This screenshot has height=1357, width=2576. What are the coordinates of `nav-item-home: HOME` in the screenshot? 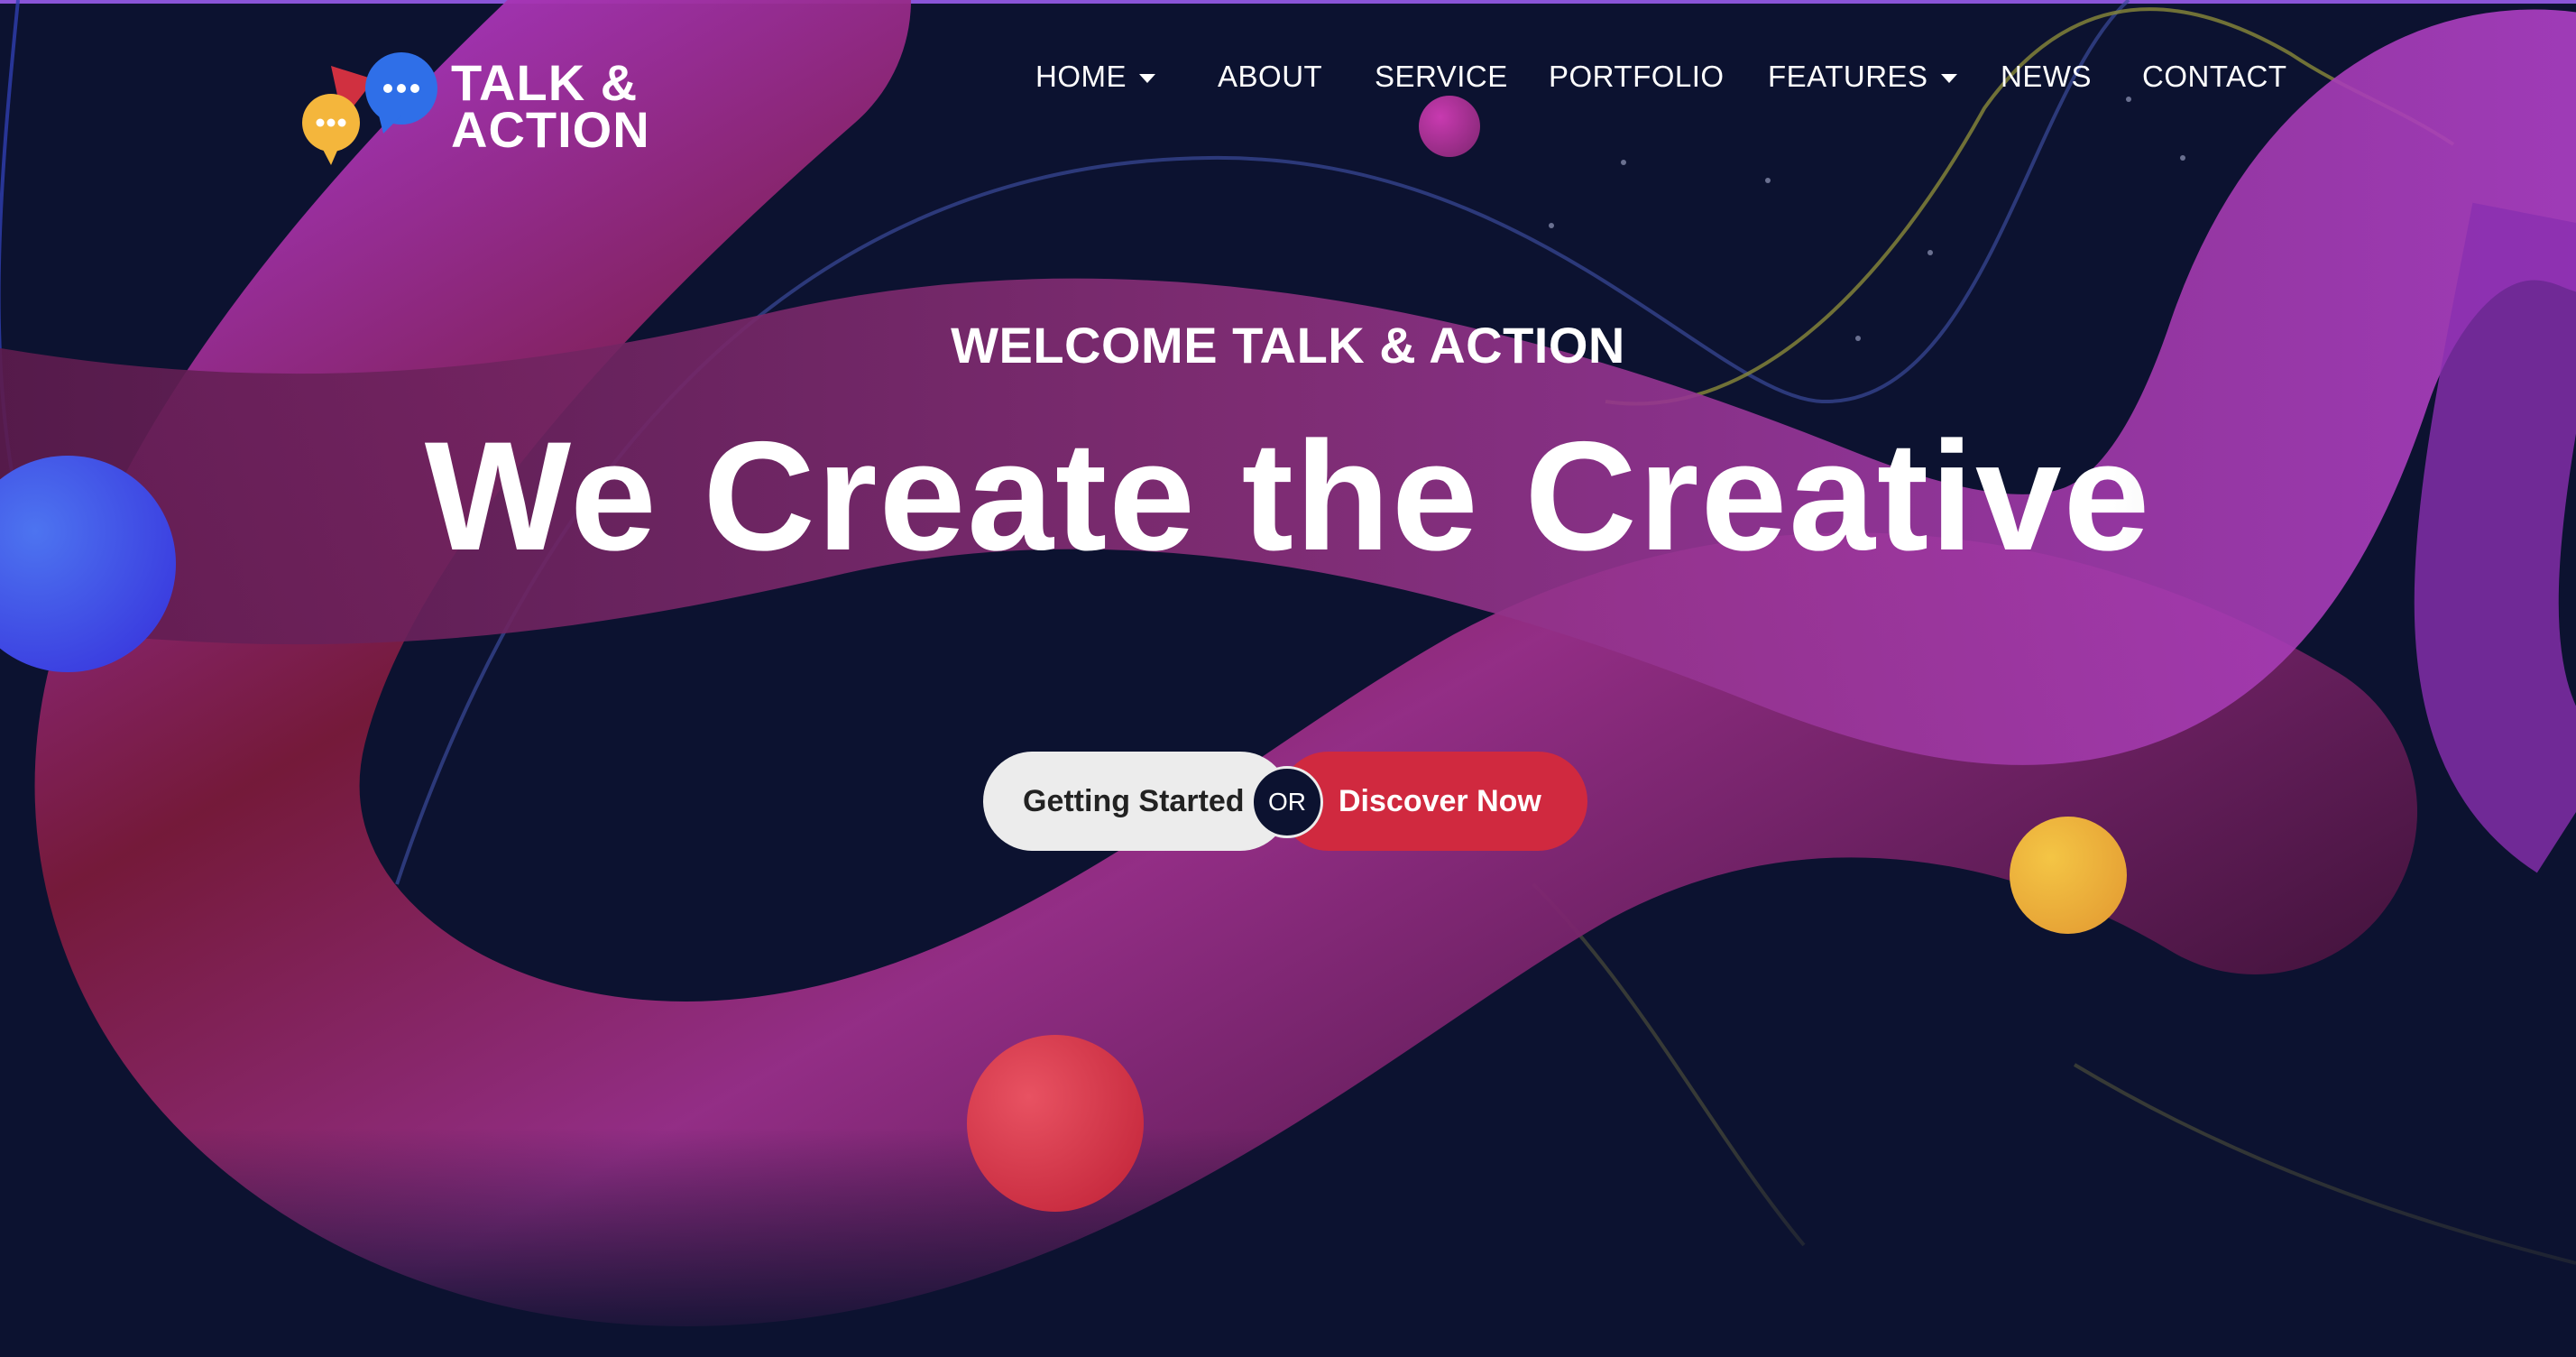 It's located at (1095, 76).